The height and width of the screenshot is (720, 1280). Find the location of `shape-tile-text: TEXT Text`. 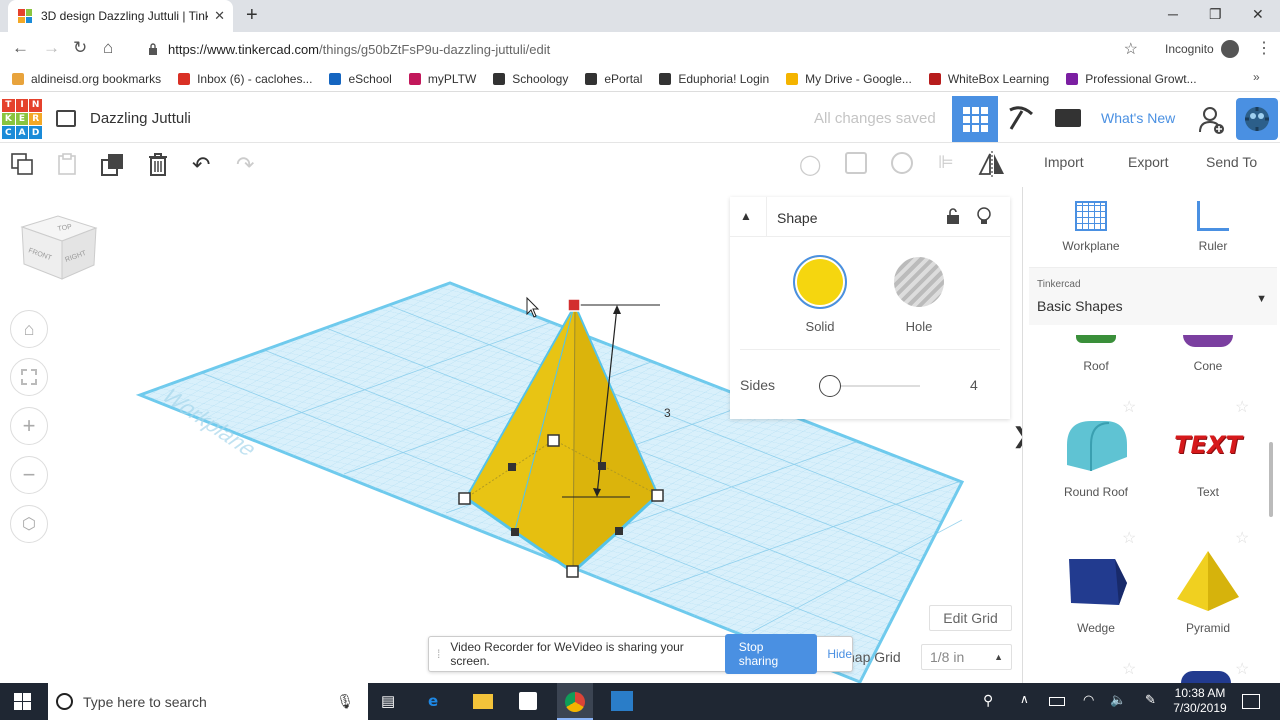

shape-tile-text: TEXT Text is located at coordinates (1208, 457).